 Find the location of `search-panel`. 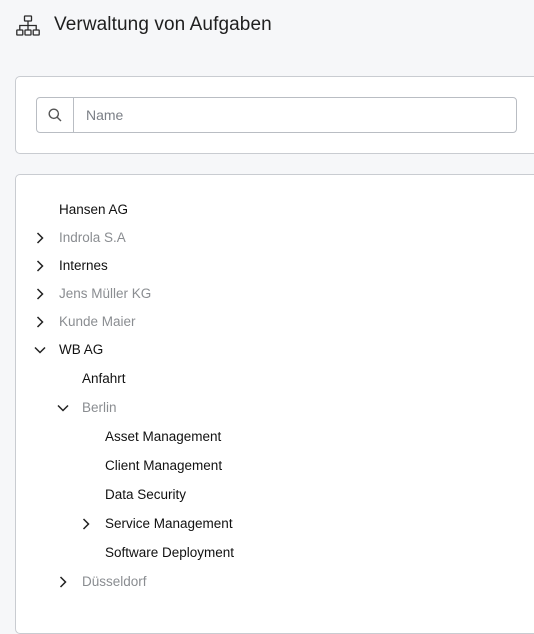

search-panel is located at coordinates (274, 115).